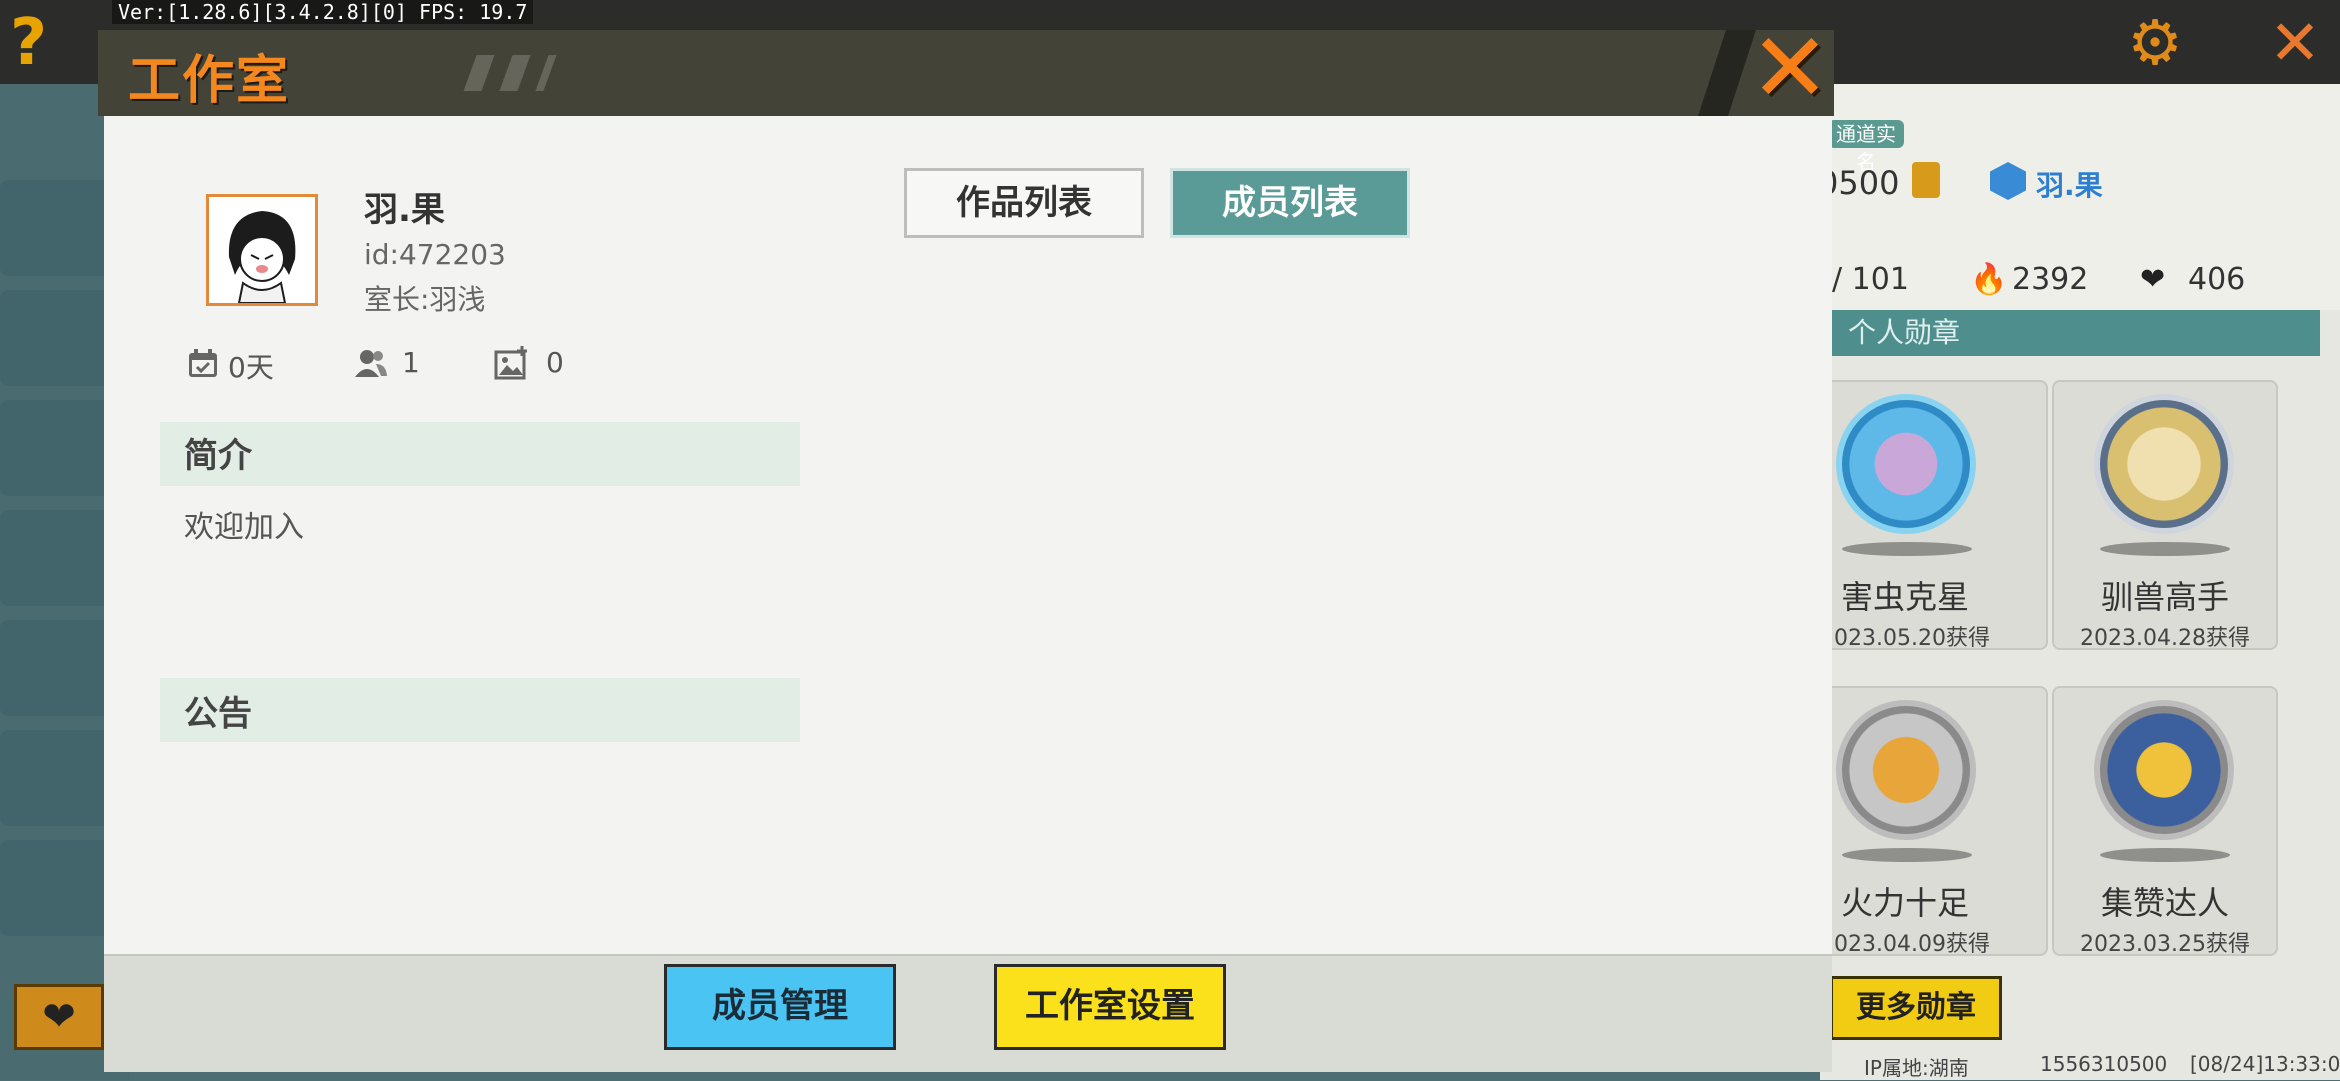  I want to click on studio-name: 羽.果, so click(404, 210).